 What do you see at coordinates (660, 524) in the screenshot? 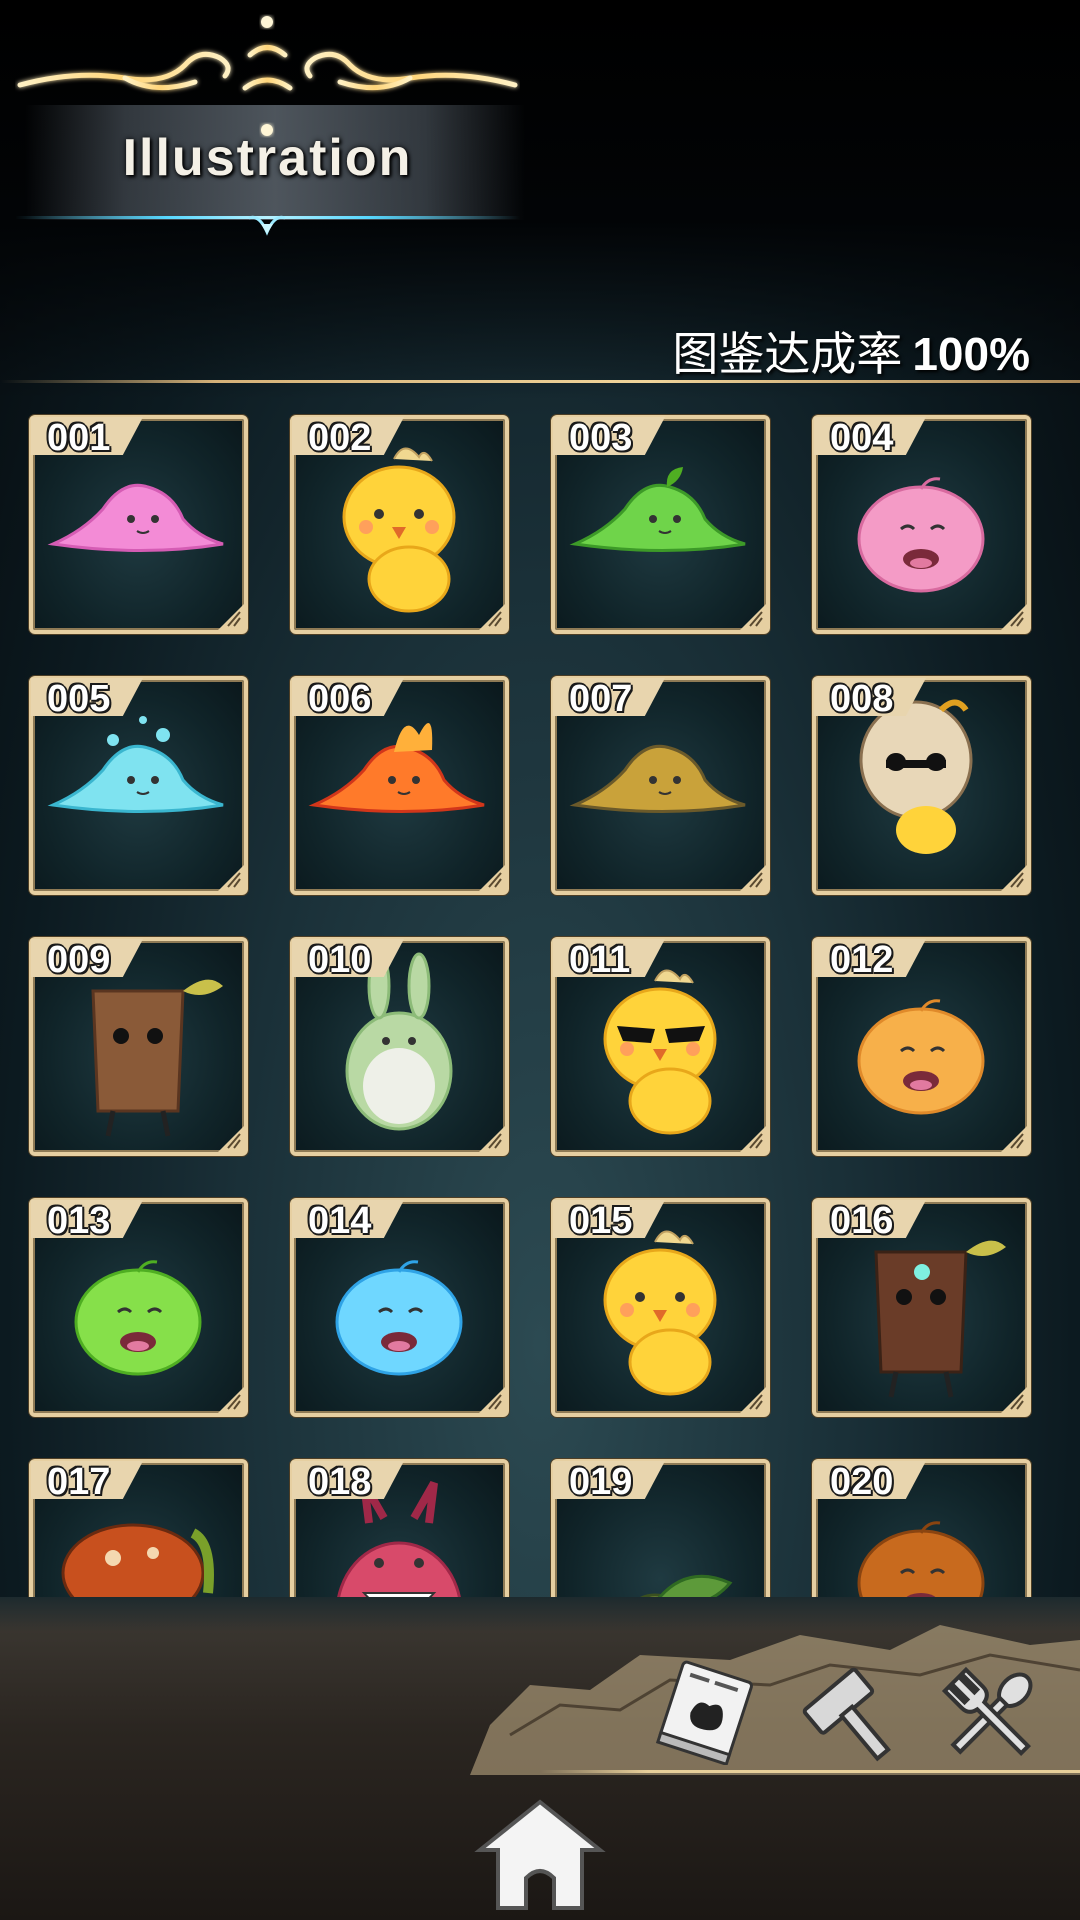
I see `illustration-card: 003` at bounding box center [660, 524].